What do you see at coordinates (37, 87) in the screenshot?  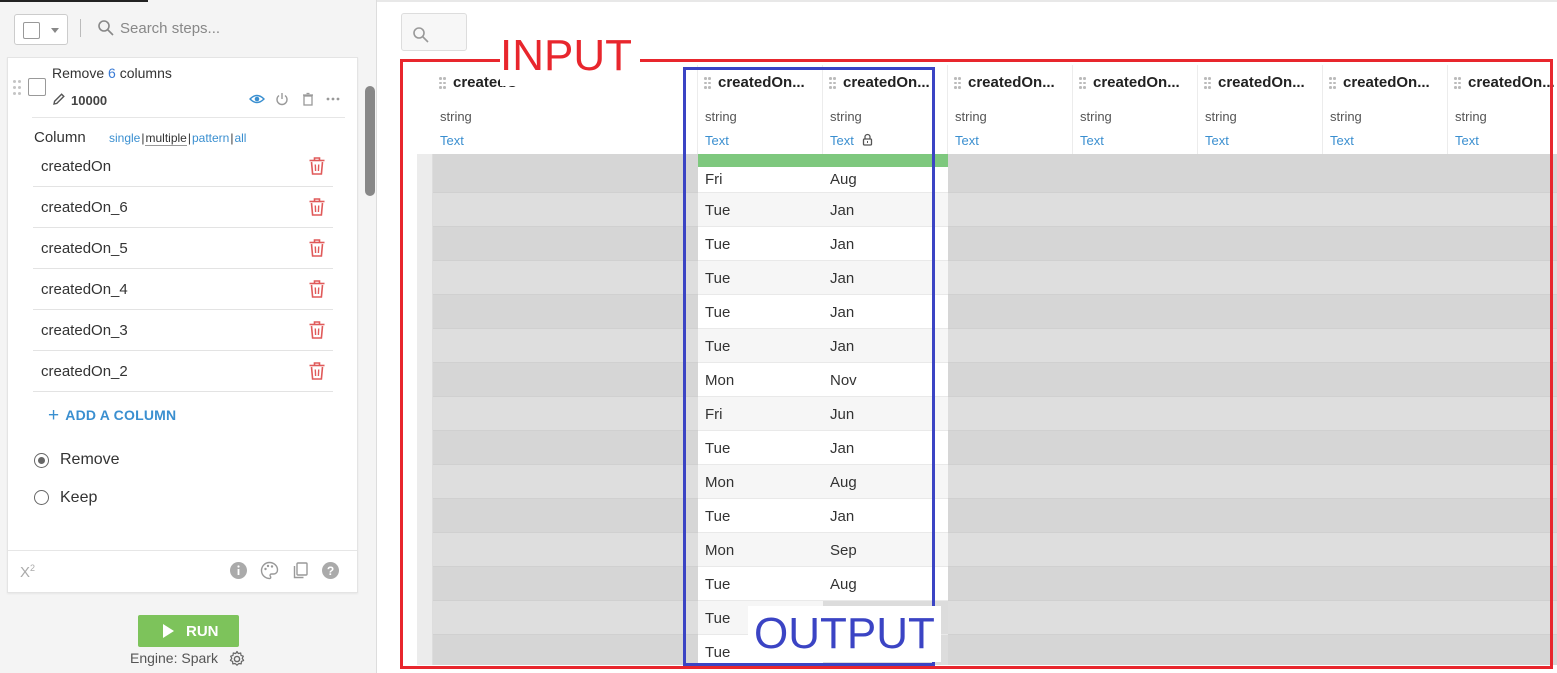 I see `step-checkbox` at bounding box center [37, 87].